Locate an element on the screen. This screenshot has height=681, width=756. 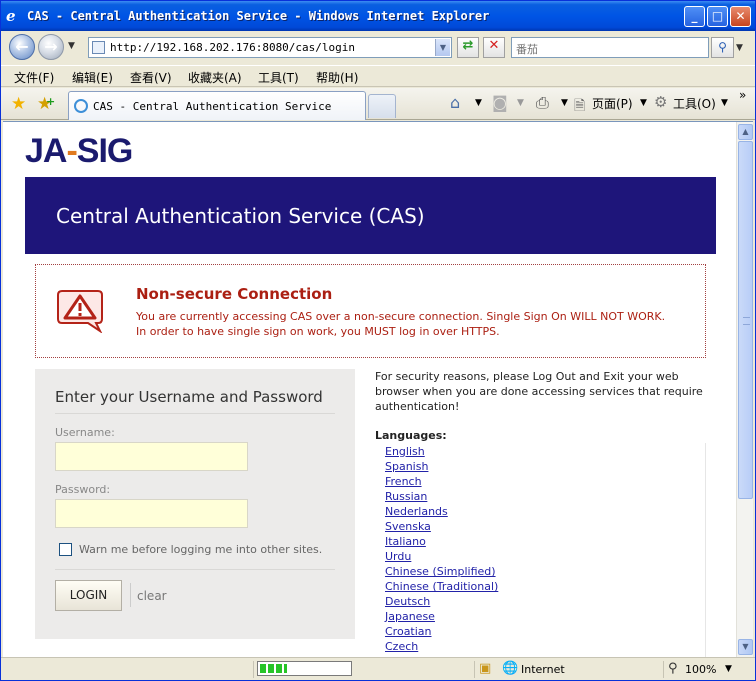
menu-bar: 文件(F) 编辑(E) 查看(V) 收藏夹(A) 工具(T) 帮助(H) is located at coordinates (378, 76).